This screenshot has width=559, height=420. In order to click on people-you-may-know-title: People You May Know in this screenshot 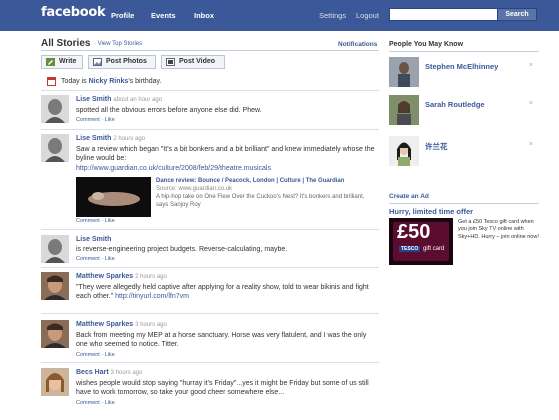, I will do `click(426, 44)`.